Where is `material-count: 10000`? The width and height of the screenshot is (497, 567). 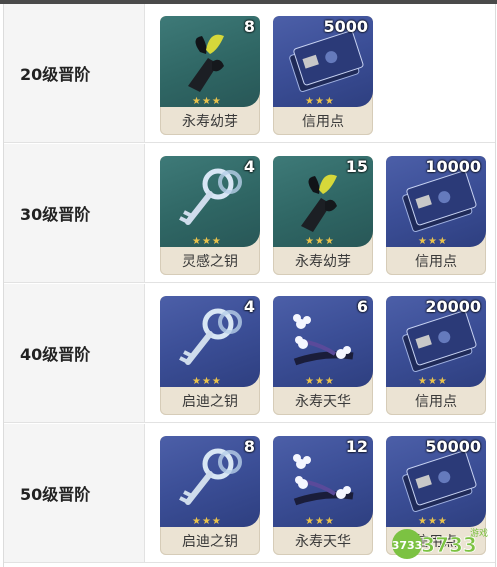
material-count: 10000 is located at coordinates (453, 166).